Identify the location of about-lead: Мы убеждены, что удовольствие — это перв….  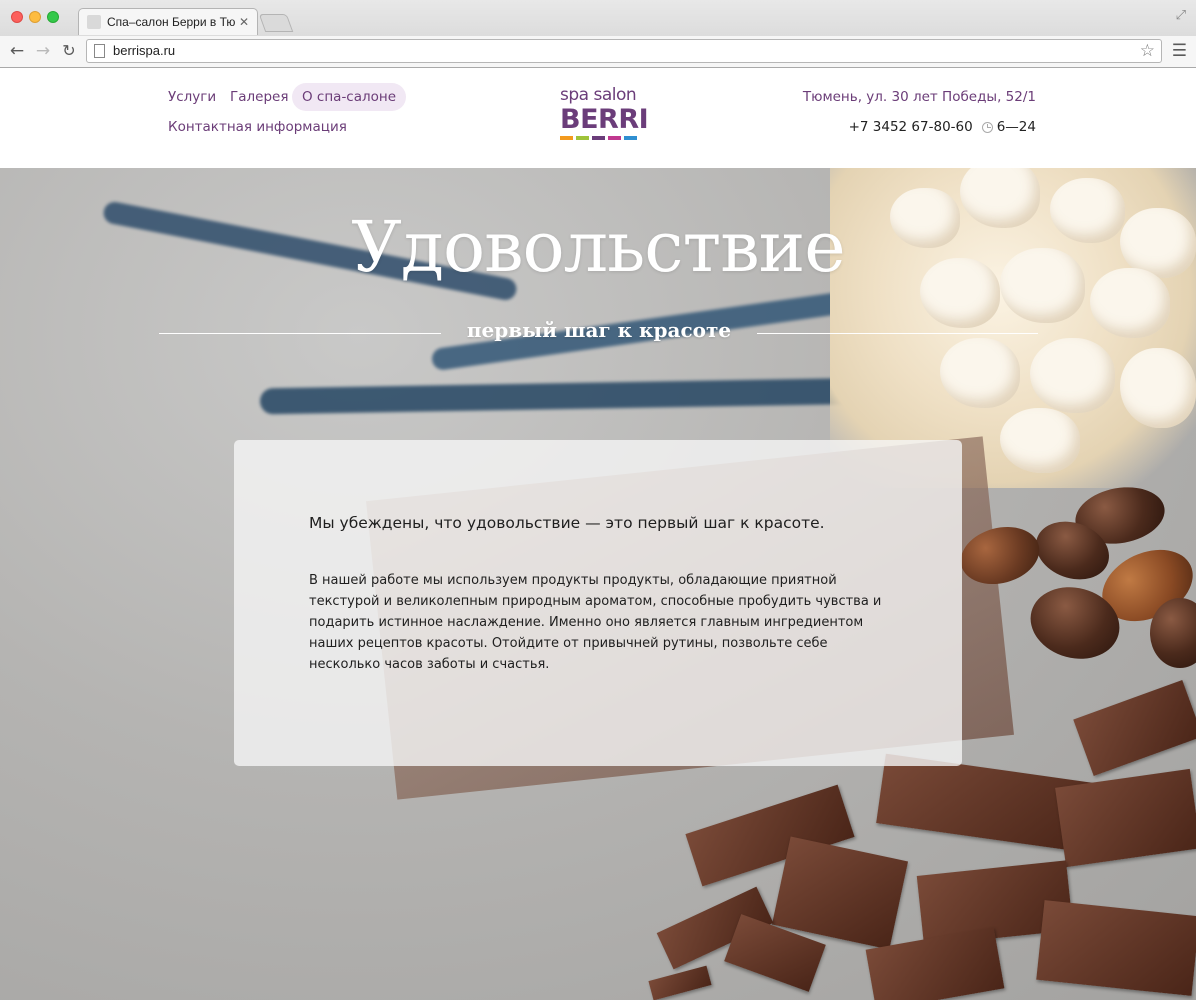
(567, 523).